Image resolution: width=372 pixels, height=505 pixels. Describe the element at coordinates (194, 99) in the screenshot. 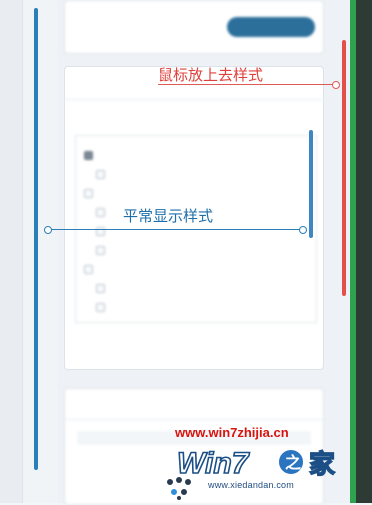

I see `header-divider` at that location.